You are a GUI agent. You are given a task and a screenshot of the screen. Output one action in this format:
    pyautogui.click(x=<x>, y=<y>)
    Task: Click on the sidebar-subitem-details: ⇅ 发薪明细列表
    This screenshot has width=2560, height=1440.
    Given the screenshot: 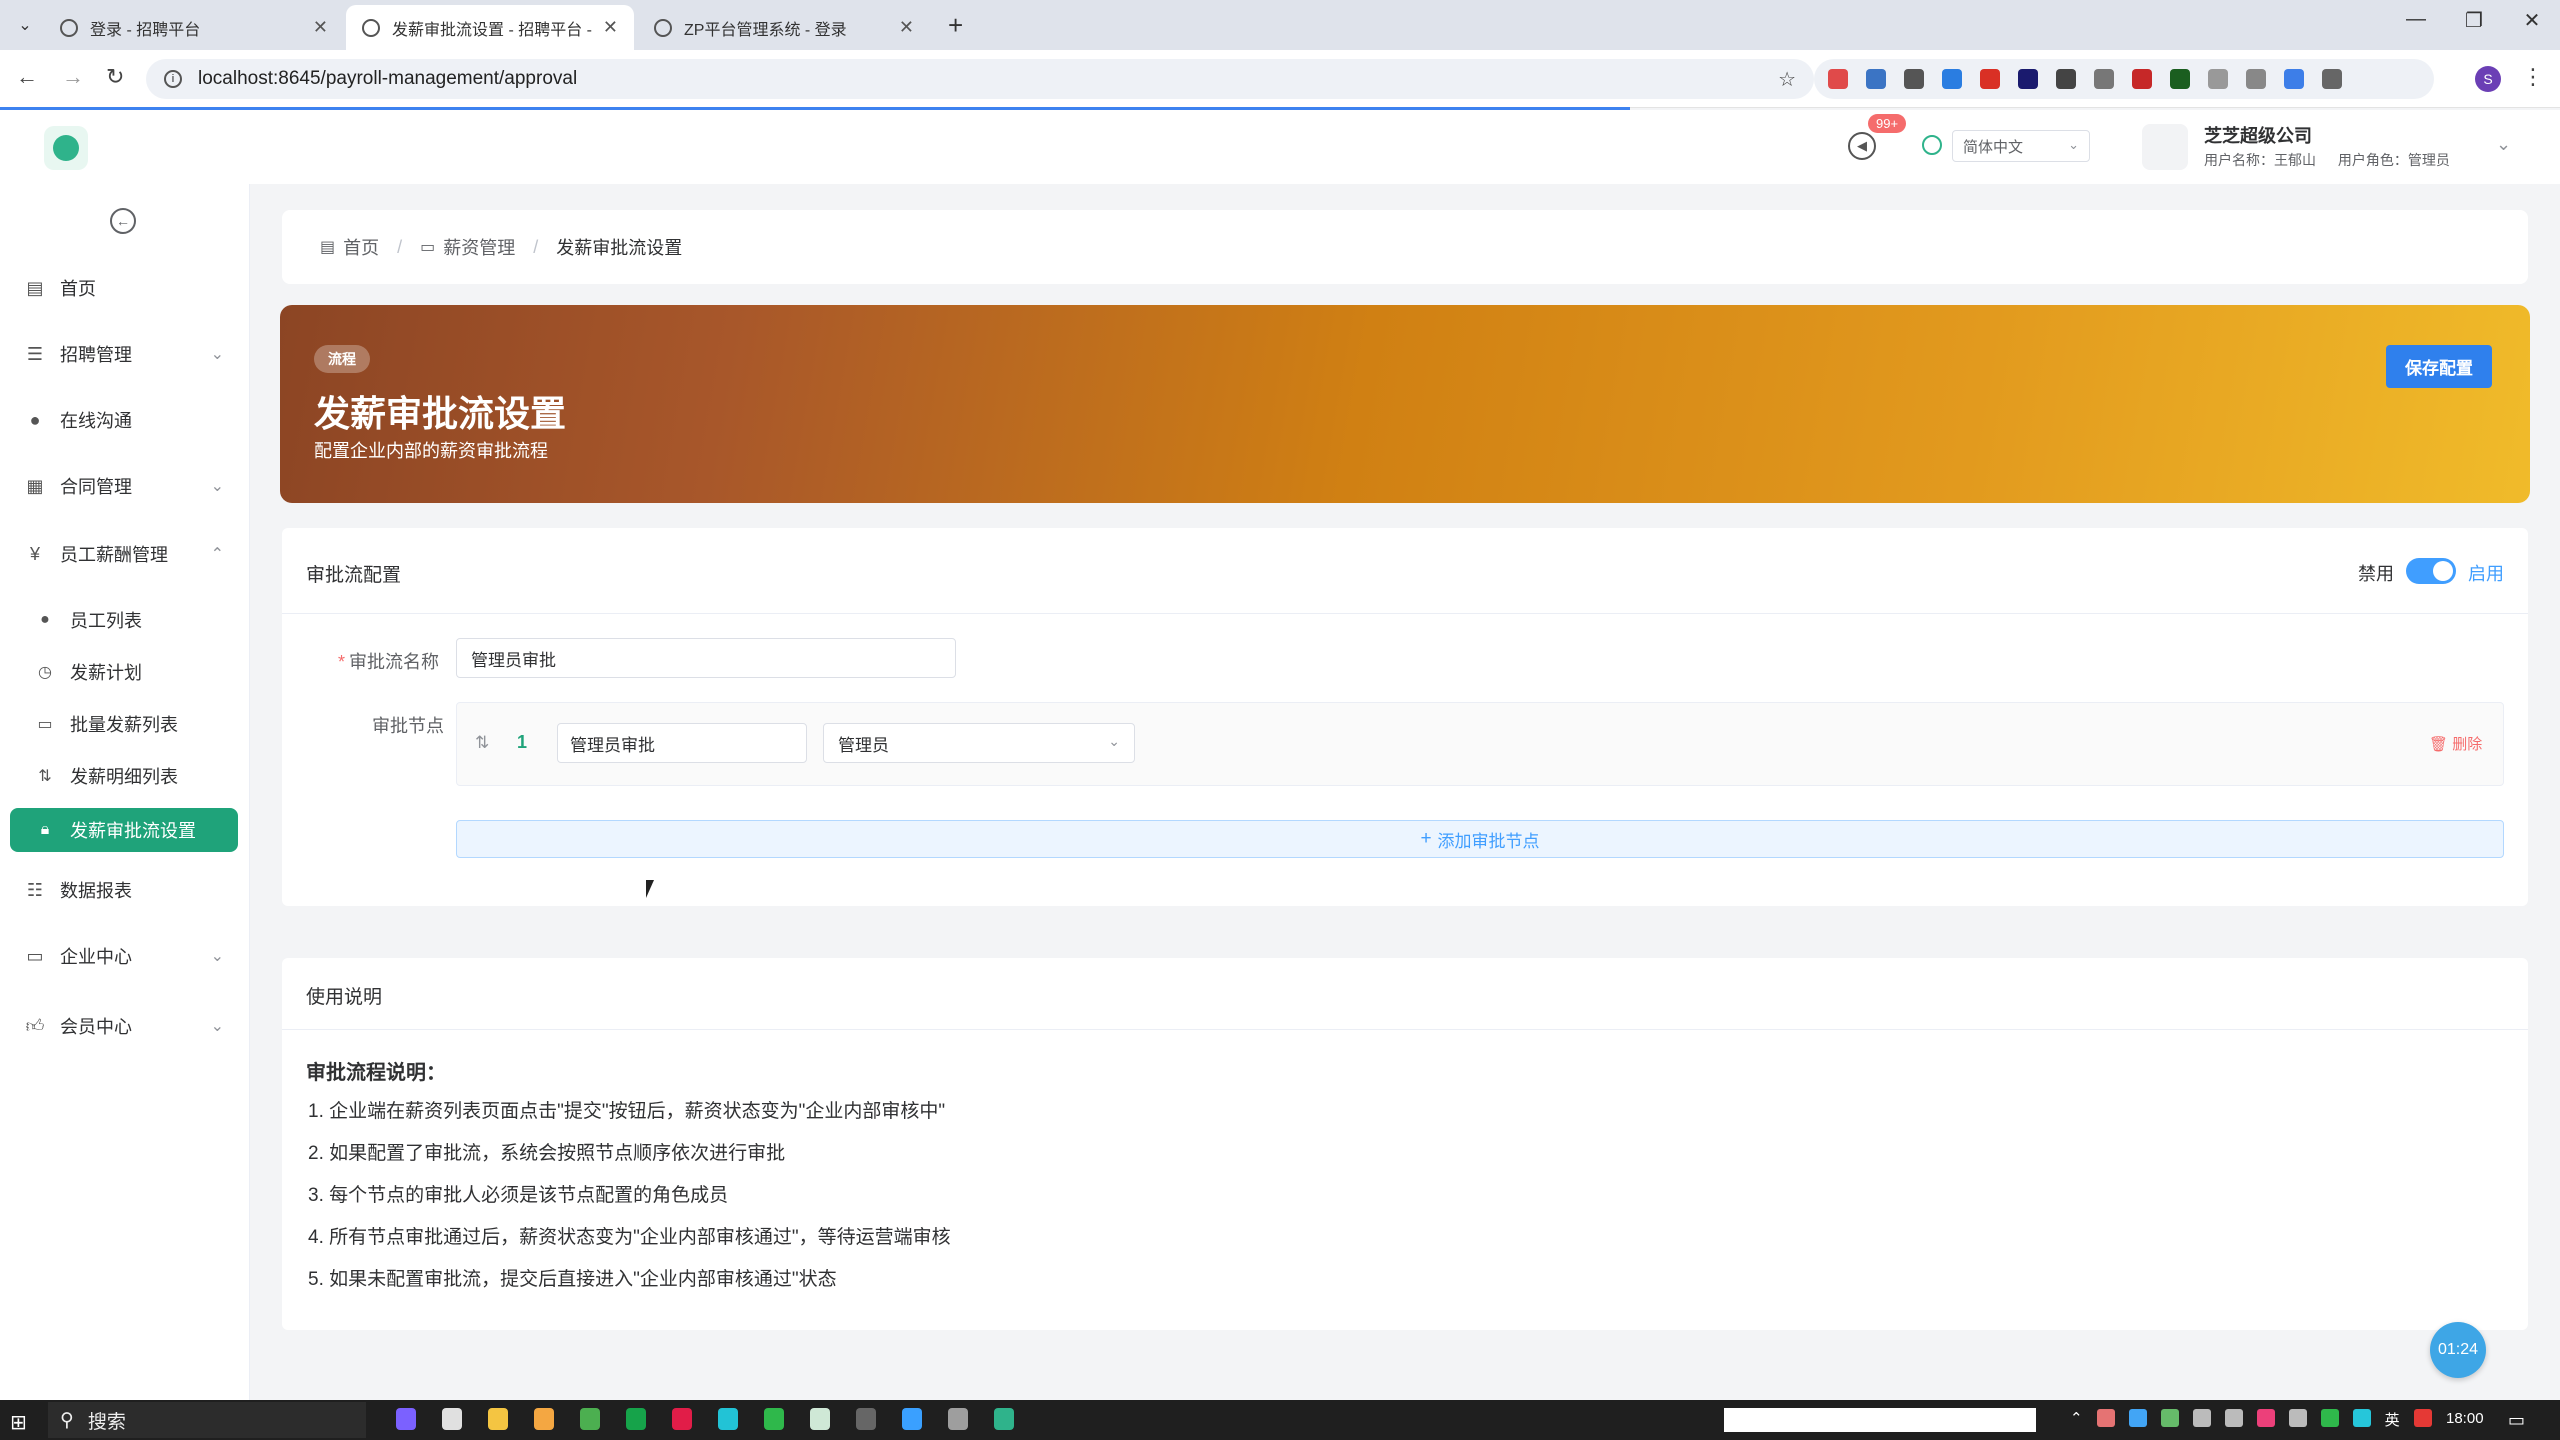 What is the action you would take?
    pyautogui.click(x=125, y=776)
    